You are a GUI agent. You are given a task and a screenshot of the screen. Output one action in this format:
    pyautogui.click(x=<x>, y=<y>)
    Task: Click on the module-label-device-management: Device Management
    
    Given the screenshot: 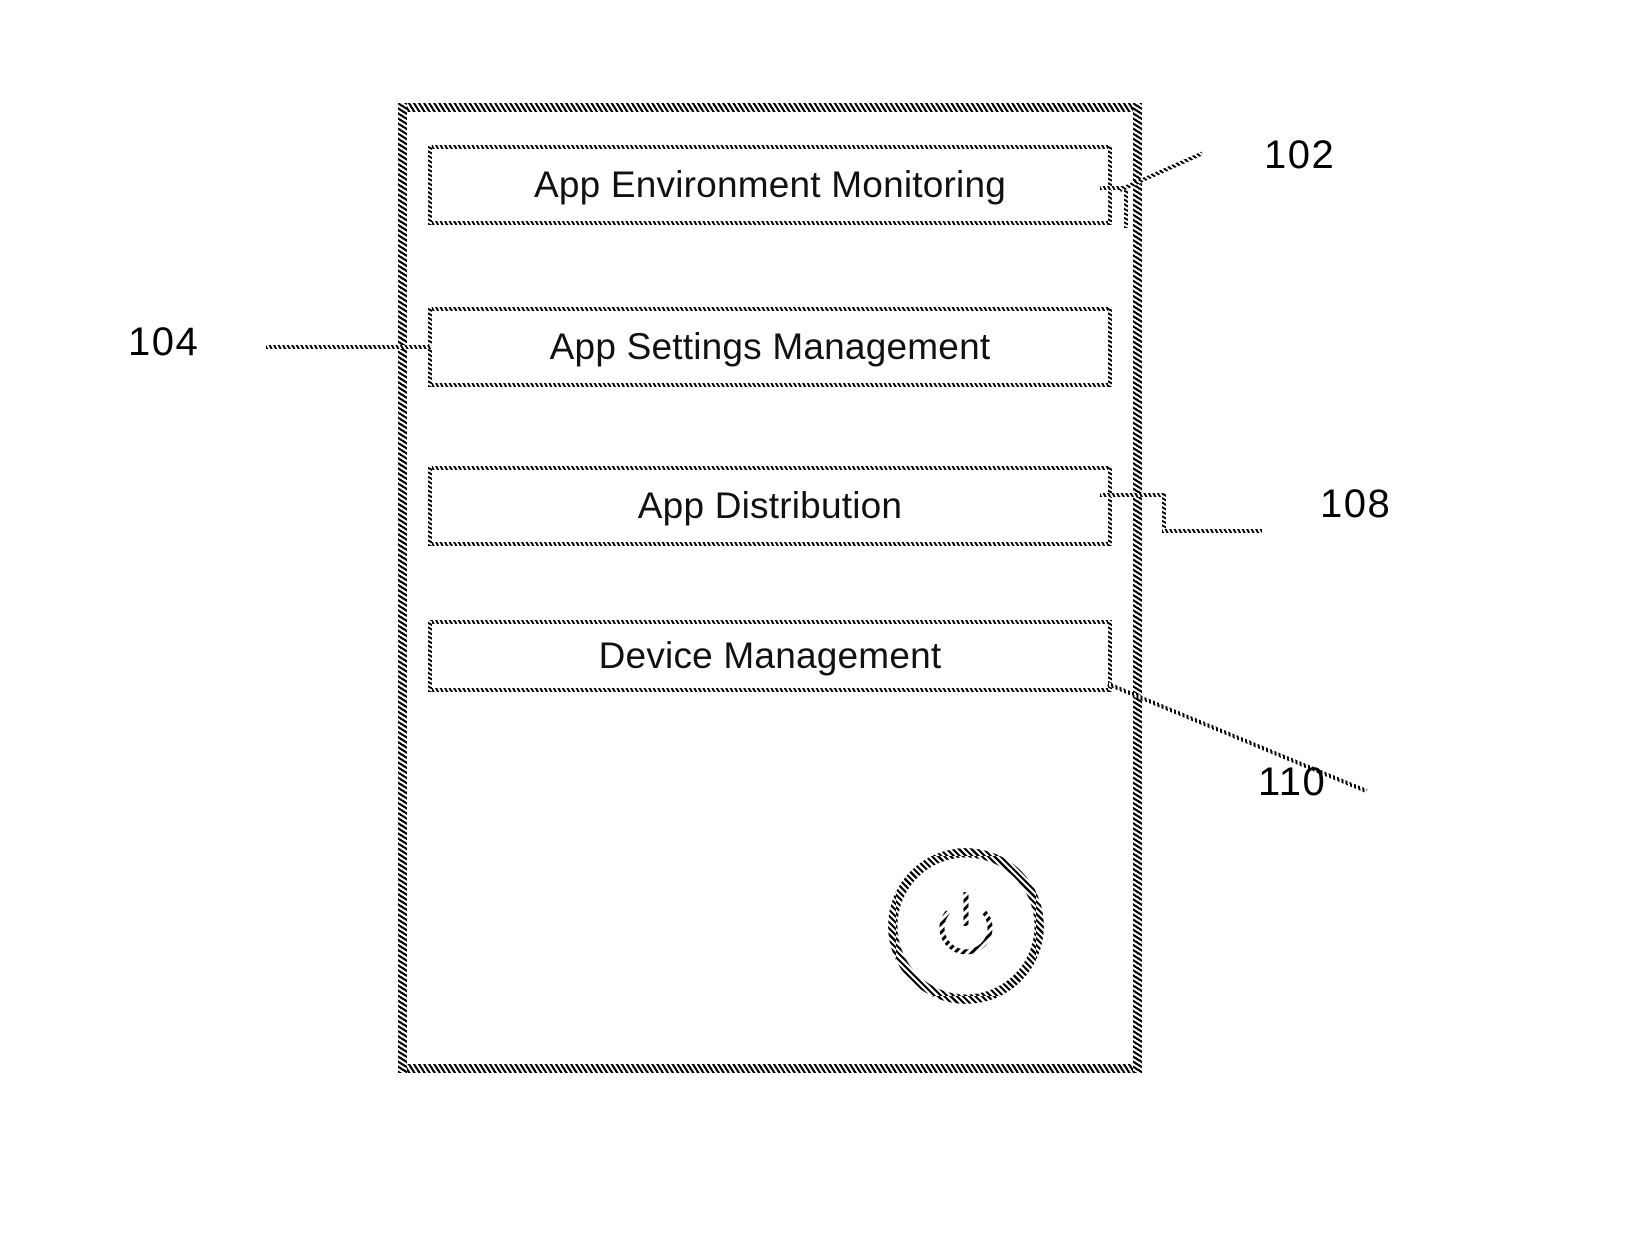 What is the action you would take?
    pyautogui.click(x=770, y=655)
    